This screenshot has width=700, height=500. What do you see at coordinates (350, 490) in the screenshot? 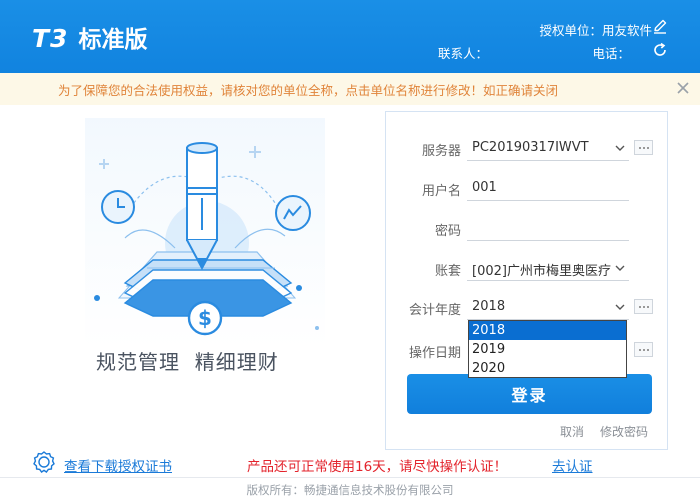
I see `copyright: 版权所有：畅捷通信息技术股份有限公司` at bounding box center [350, 490].